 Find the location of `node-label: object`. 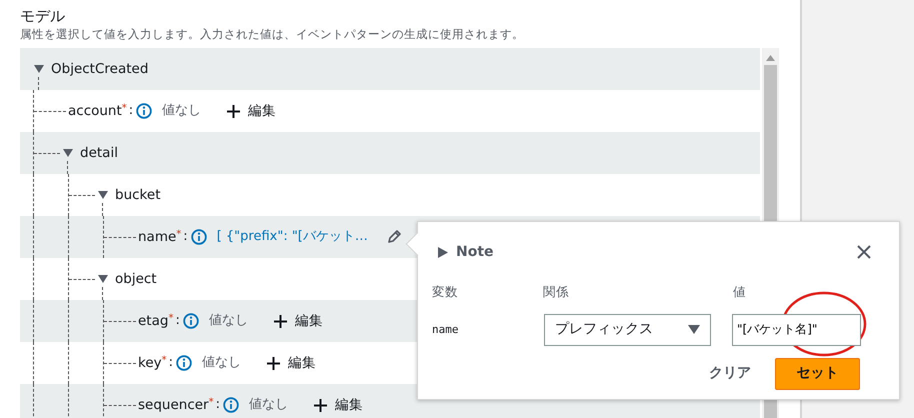

node-label: object is located at coordinates (136, 279).